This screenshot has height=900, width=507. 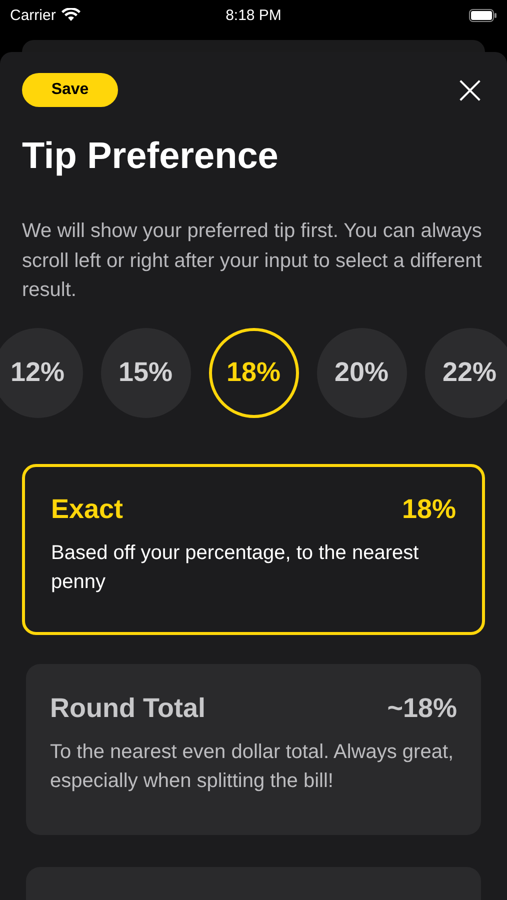 I want to click on tip-option: 18%, so click(x=253, y=373).